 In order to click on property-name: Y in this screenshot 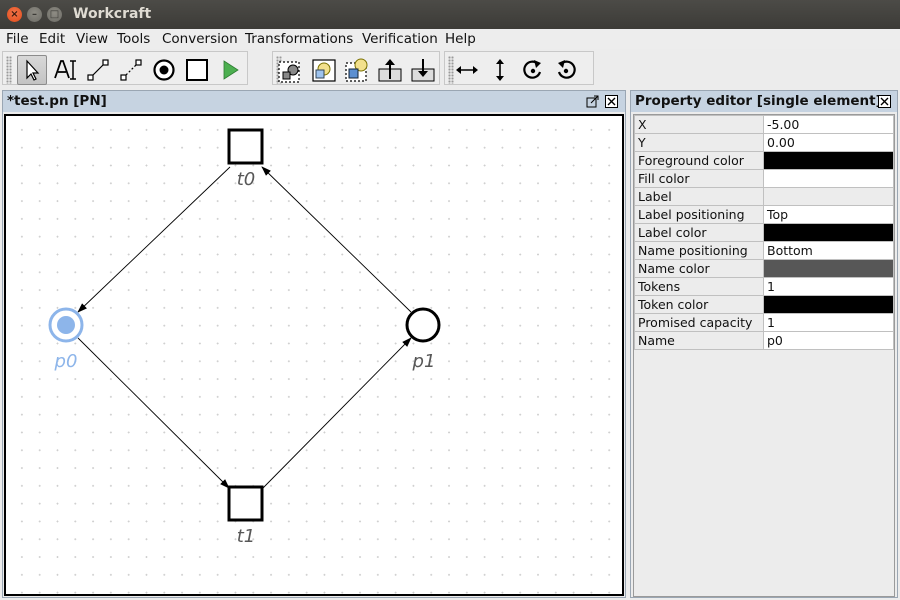, I will do `click(699, 142)`.